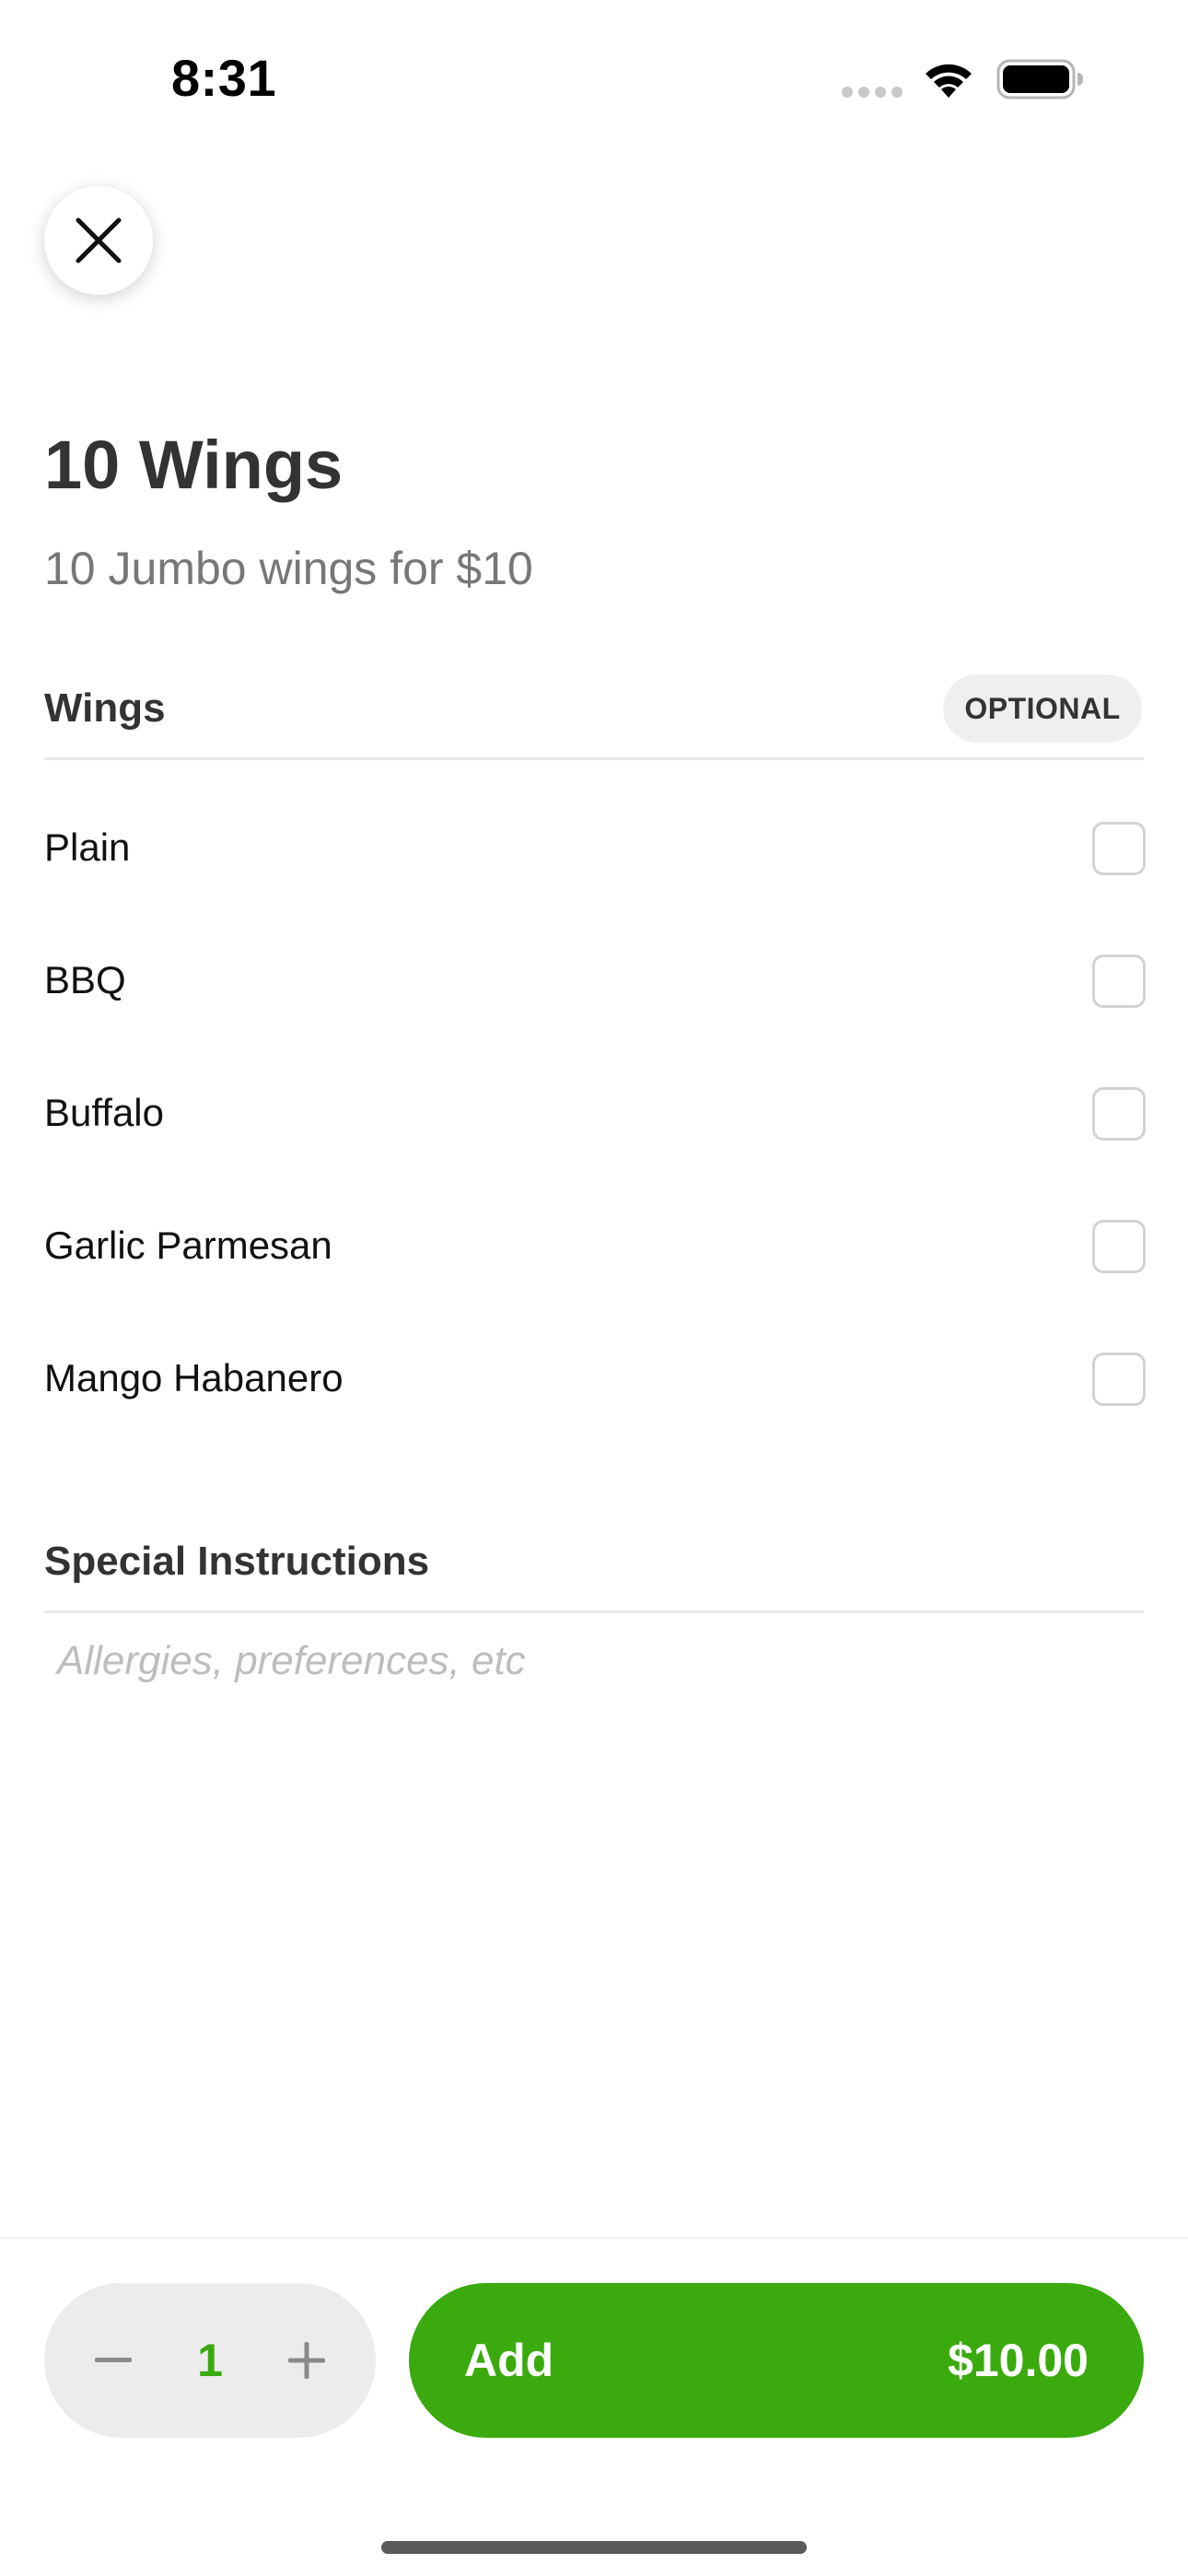 The image size is (1188, 2576). I want to click on option-label-garlic-parmesan: Garlic Parmesan, so click(188, 1246).